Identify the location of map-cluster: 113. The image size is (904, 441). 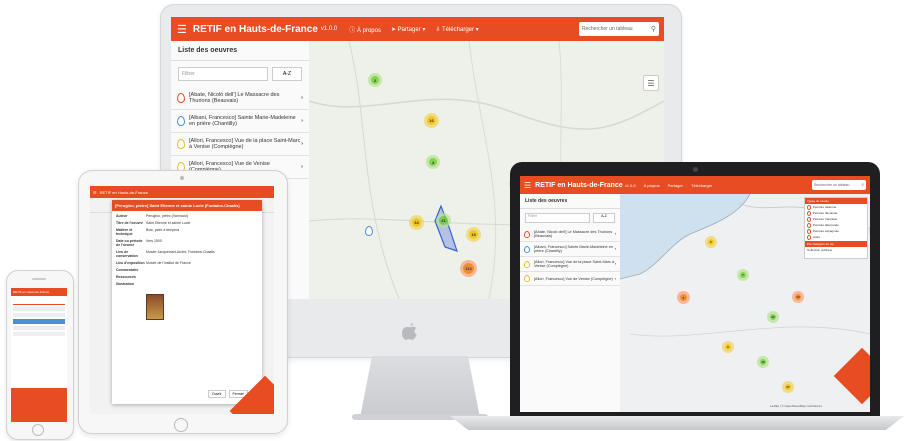
(468, 268).